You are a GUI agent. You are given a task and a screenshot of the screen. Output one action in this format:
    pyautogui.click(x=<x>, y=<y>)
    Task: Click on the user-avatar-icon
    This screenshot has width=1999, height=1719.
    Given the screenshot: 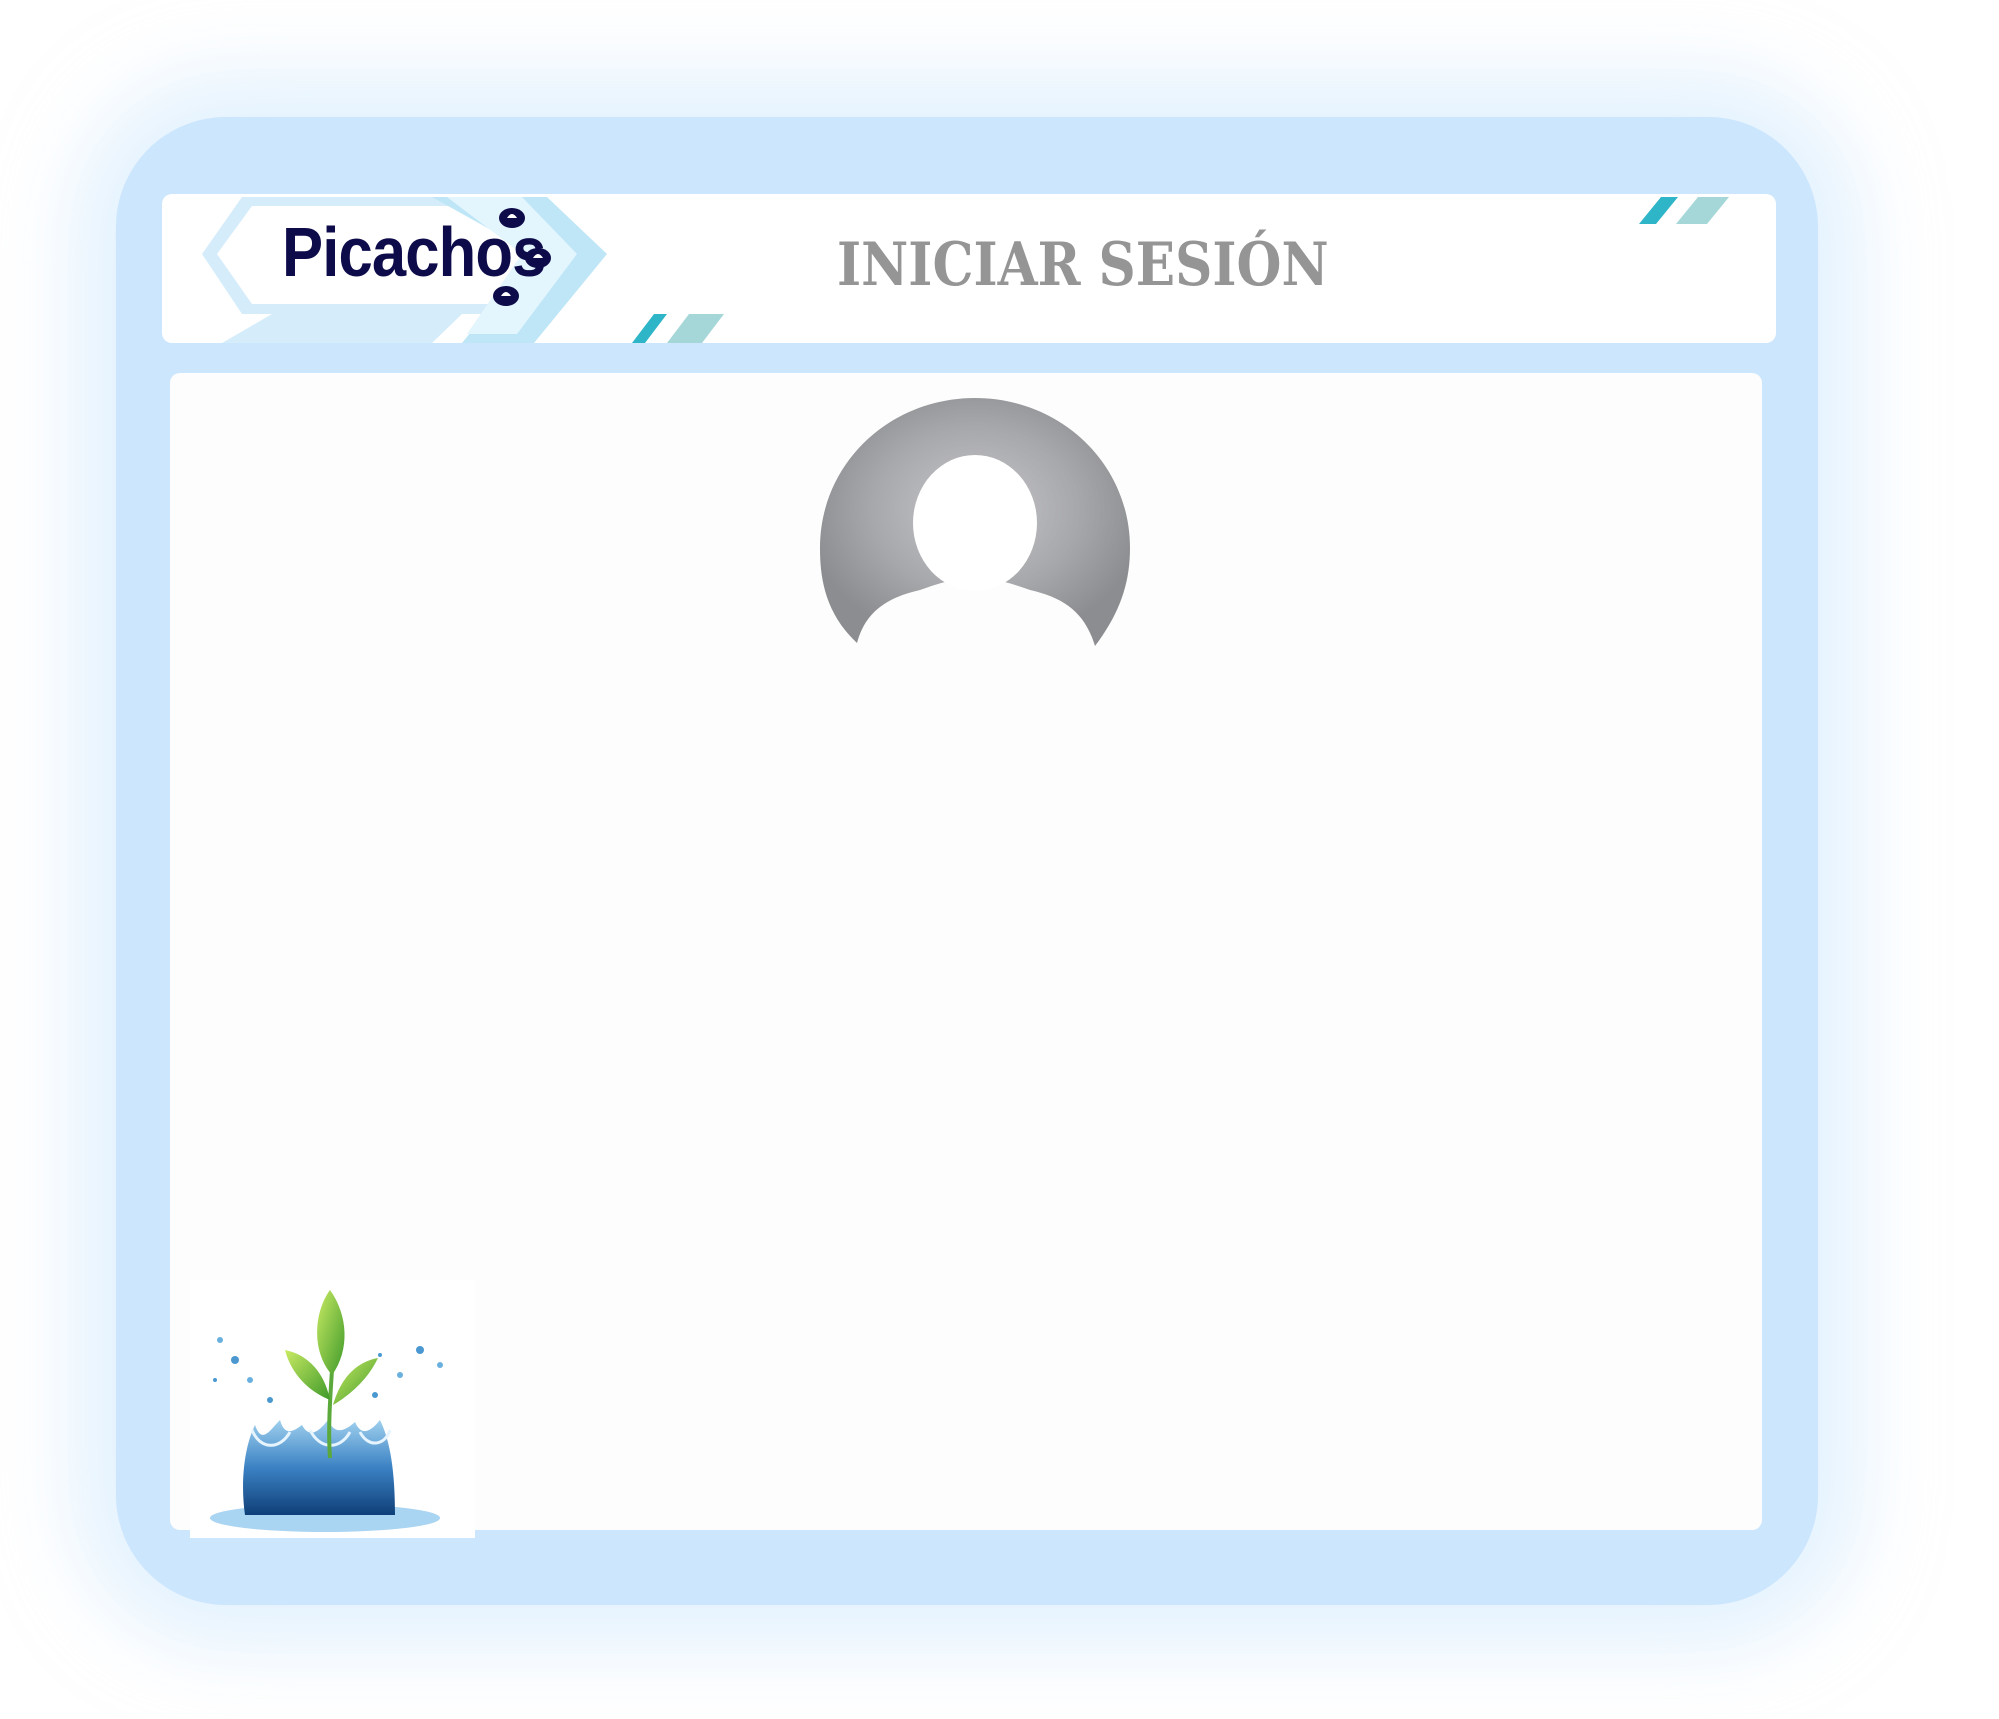 What is the action you would take?
    pyautogui.click(x=975, y=522)
    